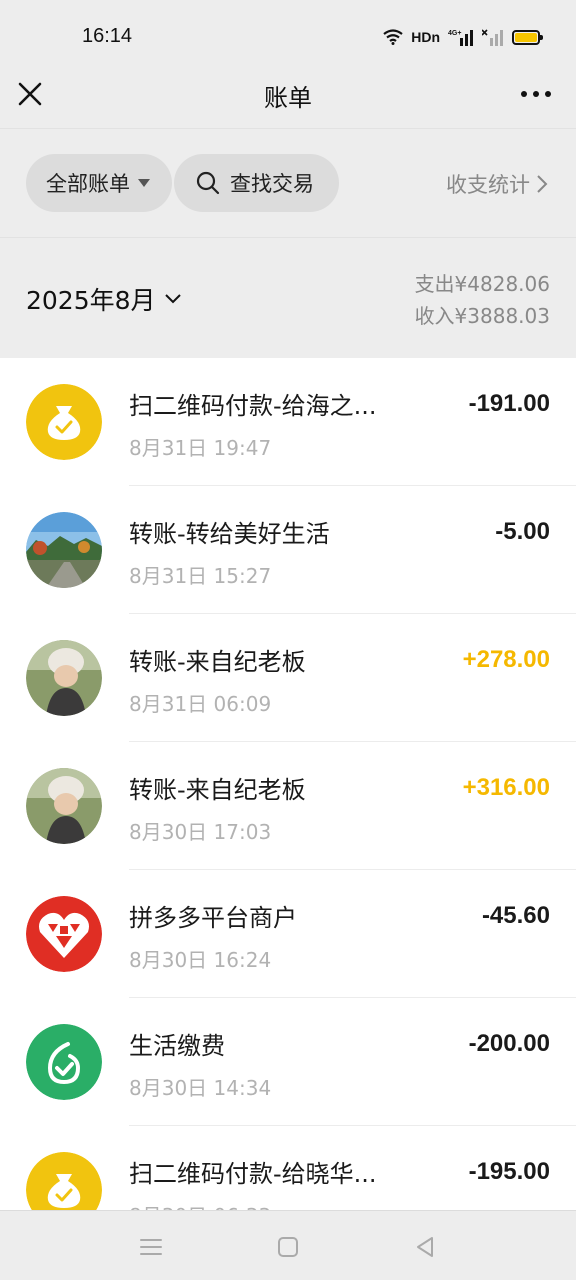 The height and width of the screenshot is (1280, 576). I want to click on stats-label: 收支统计, so click(488, 185).